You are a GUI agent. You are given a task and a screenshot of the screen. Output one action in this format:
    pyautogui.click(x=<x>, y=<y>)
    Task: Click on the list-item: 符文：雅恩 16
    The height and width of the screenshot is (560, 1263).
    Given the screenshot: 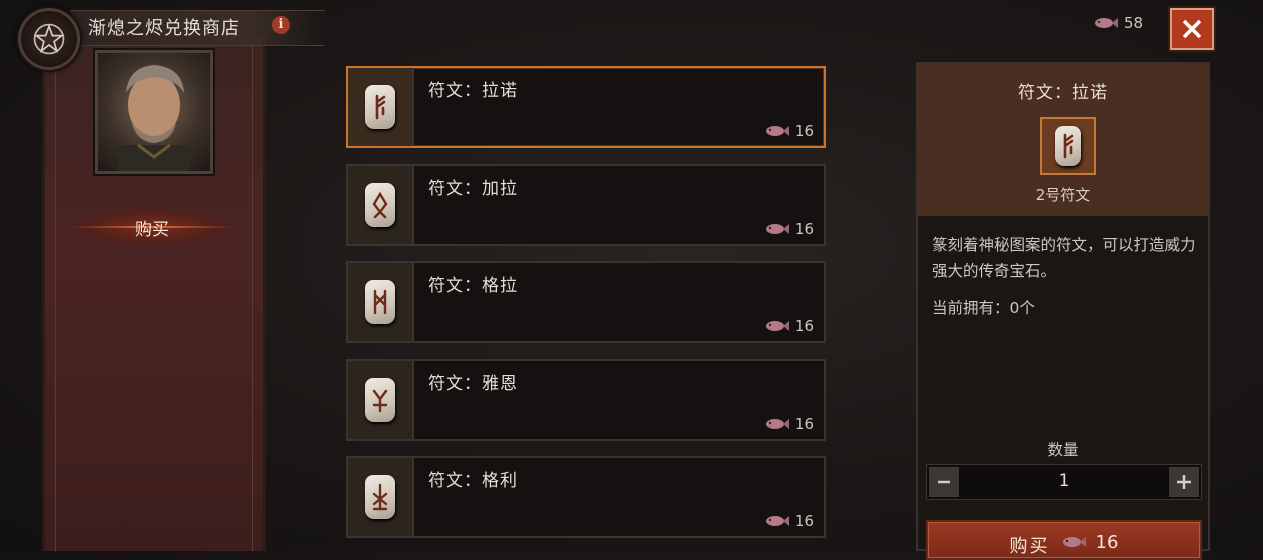 What is the action you would take?
    pyautogui.click(x=586, y=399)
    